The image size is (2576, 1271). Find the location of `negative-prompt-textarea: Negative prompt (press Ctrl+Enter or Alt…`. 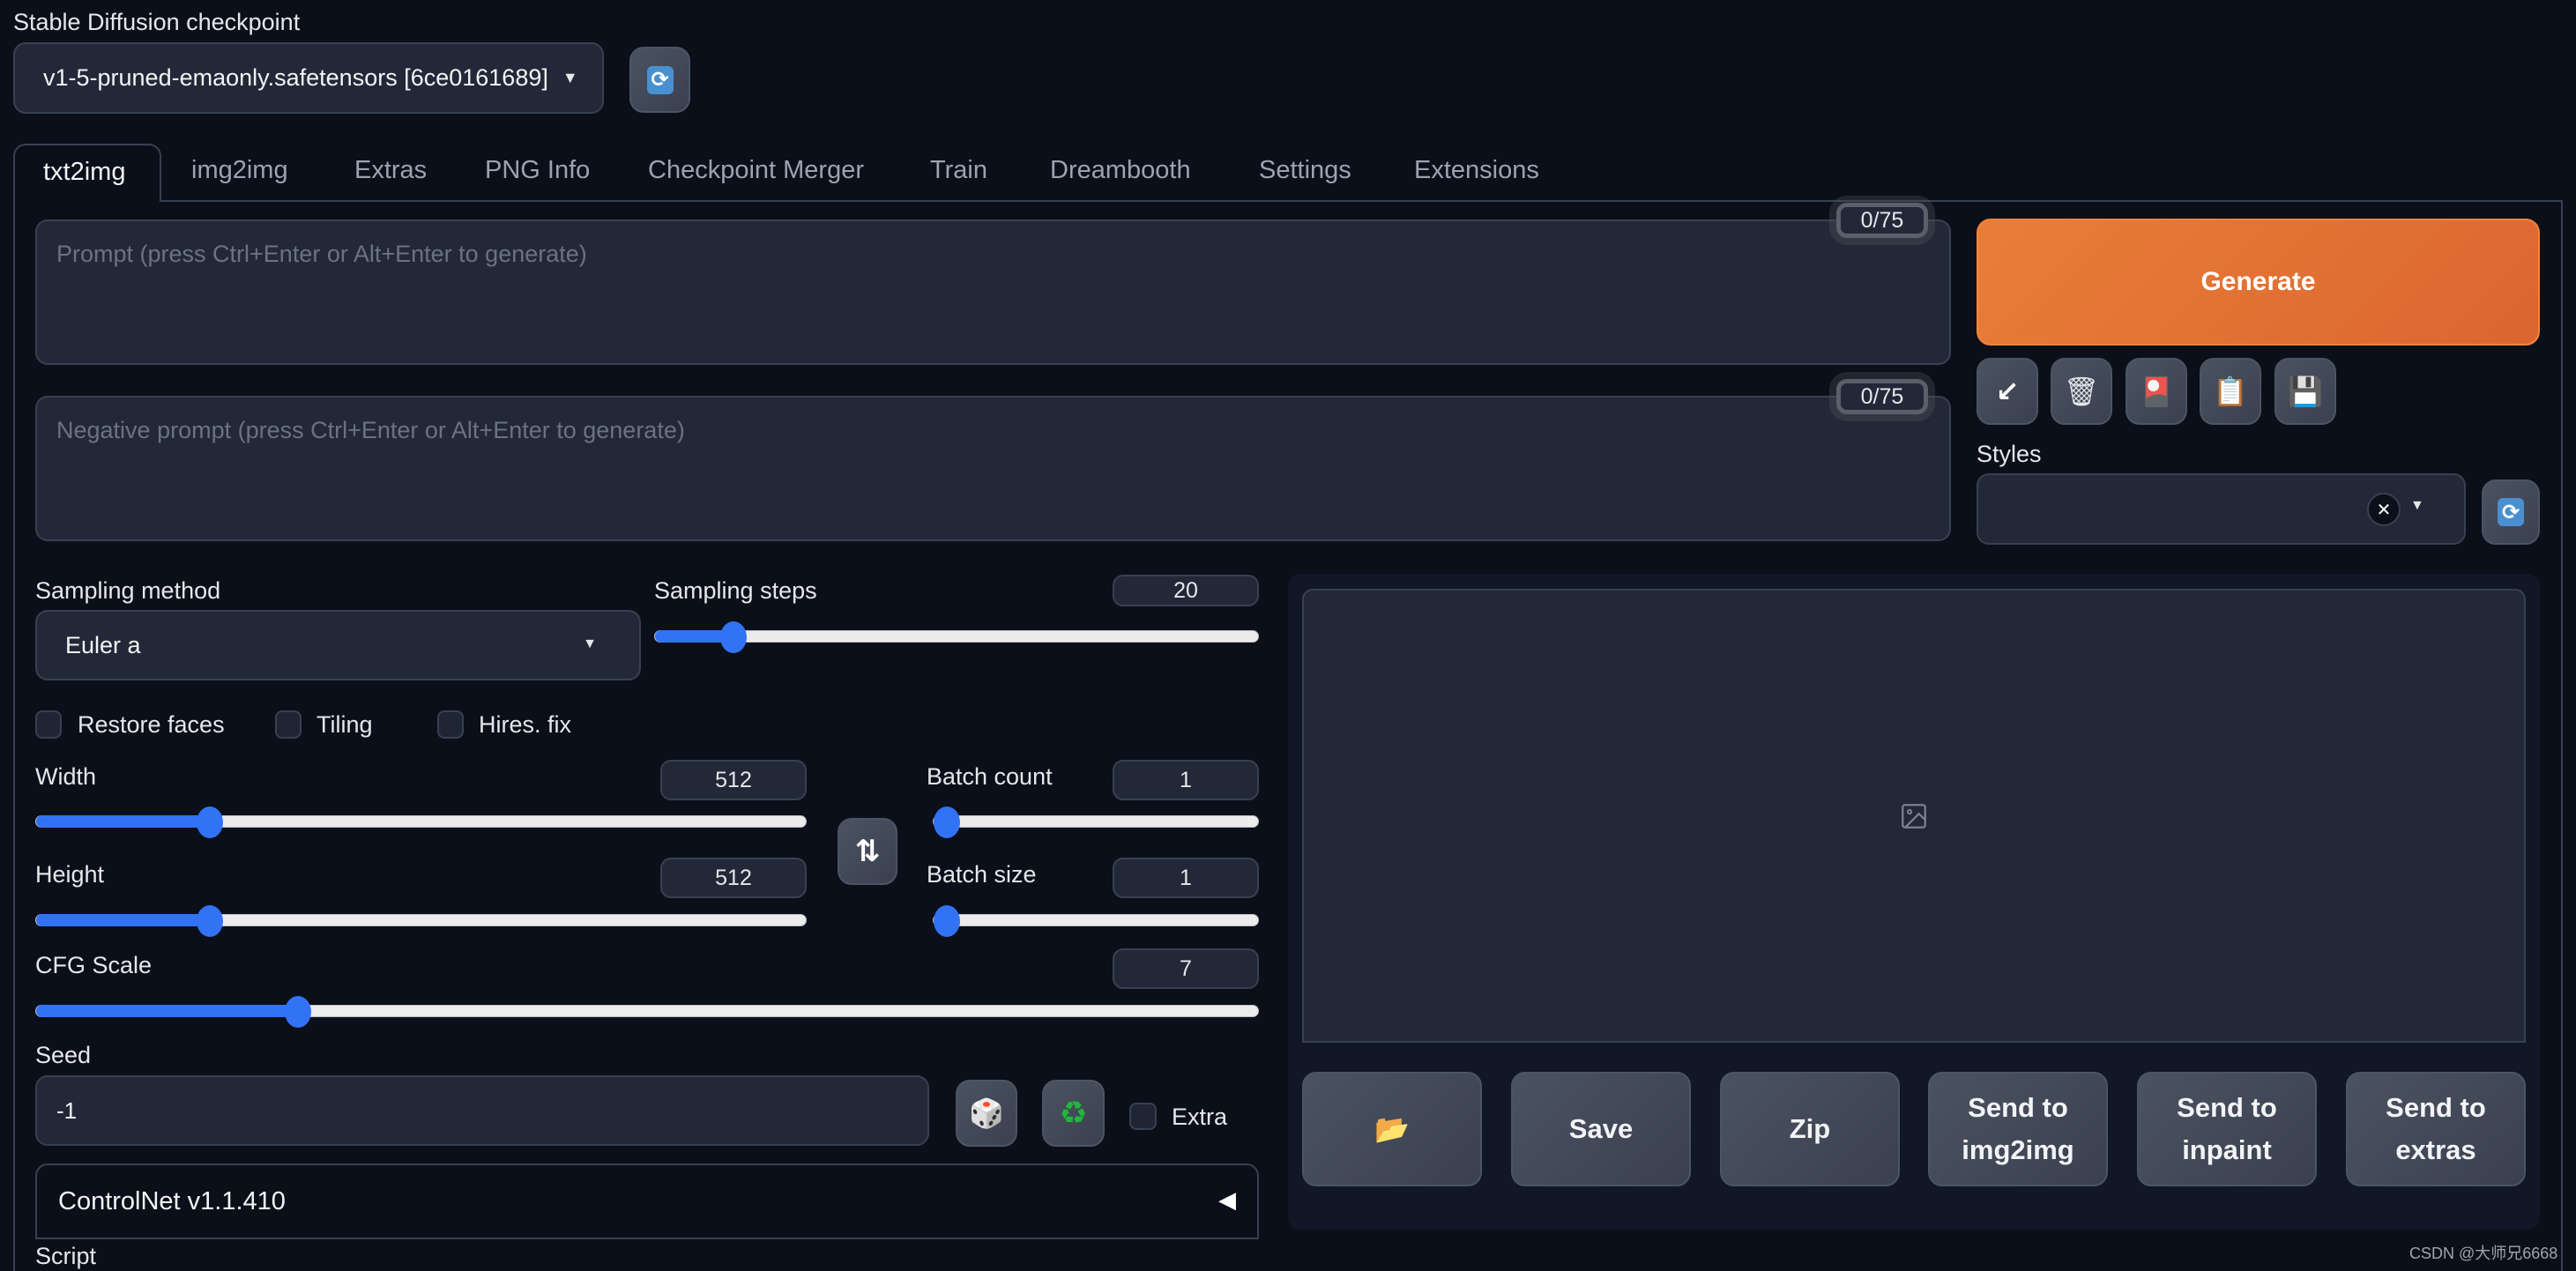

negative-prompt-textarea: Negative prompt (press Ctrl+Enter or Alt… is located at coordinates (993, 468).